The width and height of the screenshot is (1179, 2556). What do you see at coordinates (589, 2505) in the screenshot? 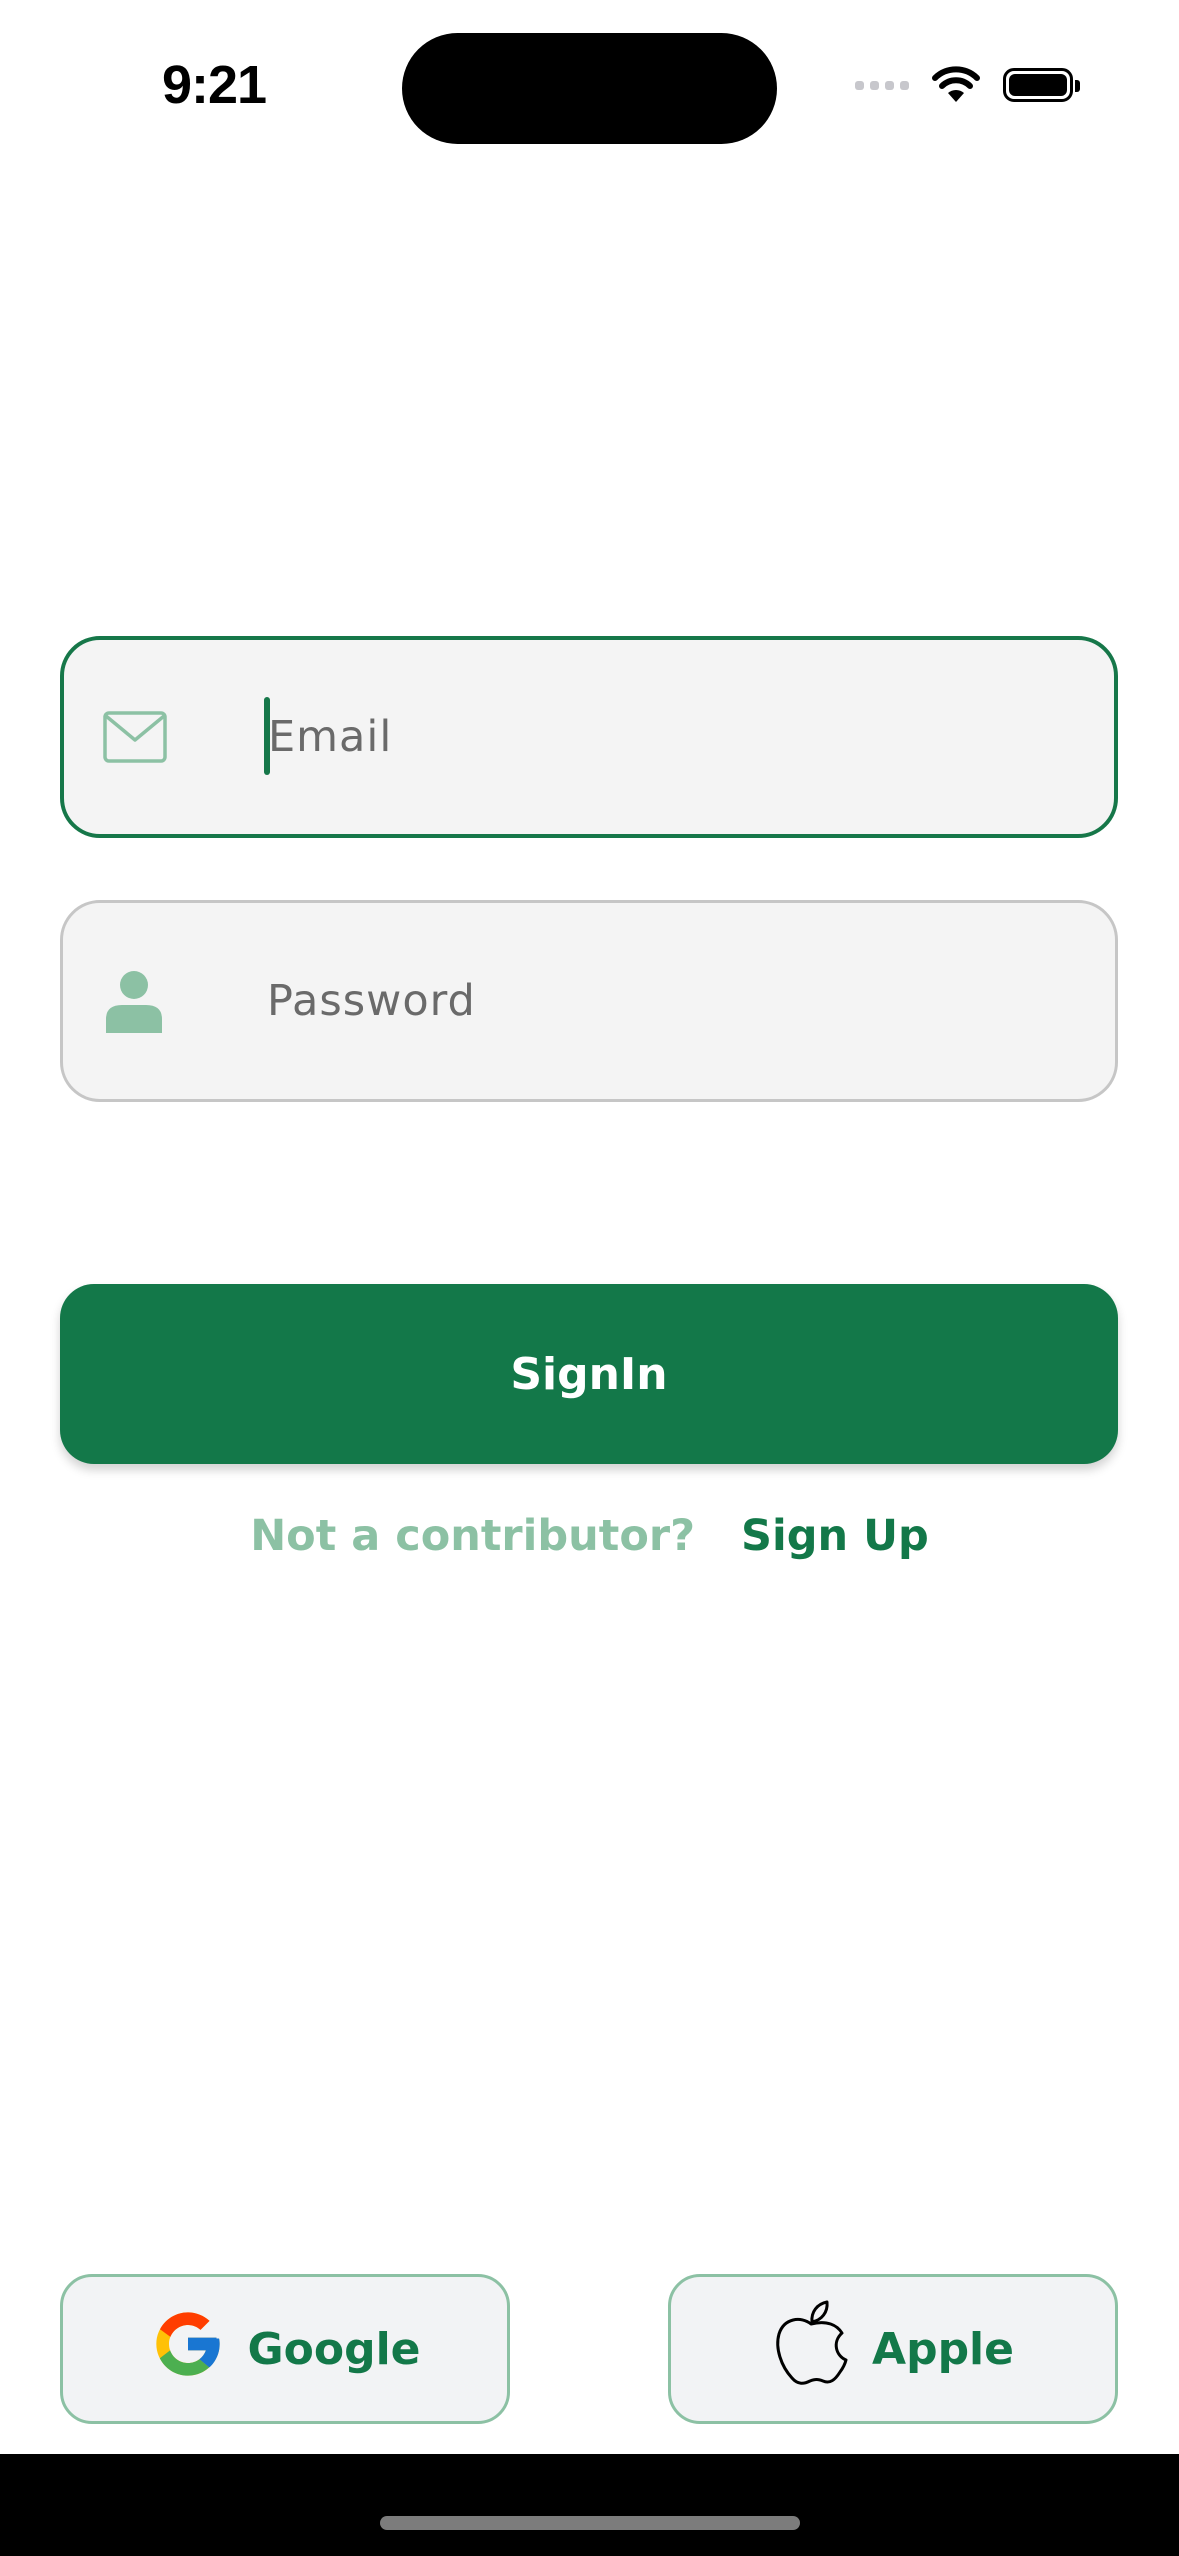
I see `home-bar-area` at bounding box center [589, 2505].